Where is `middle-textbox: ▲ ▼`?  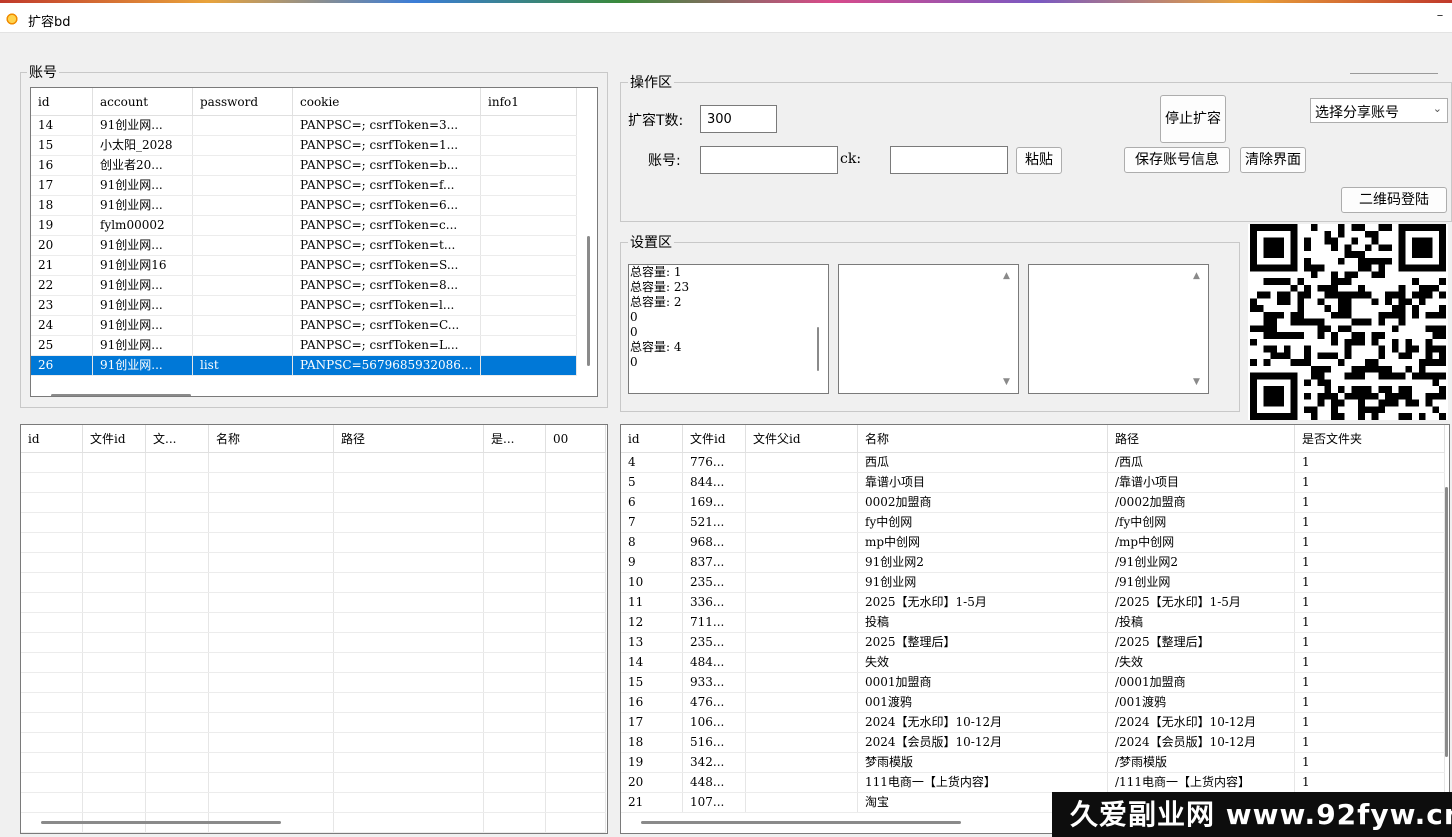 middle-textbox: ▲ ▼ is located at coordinates (928, 329).